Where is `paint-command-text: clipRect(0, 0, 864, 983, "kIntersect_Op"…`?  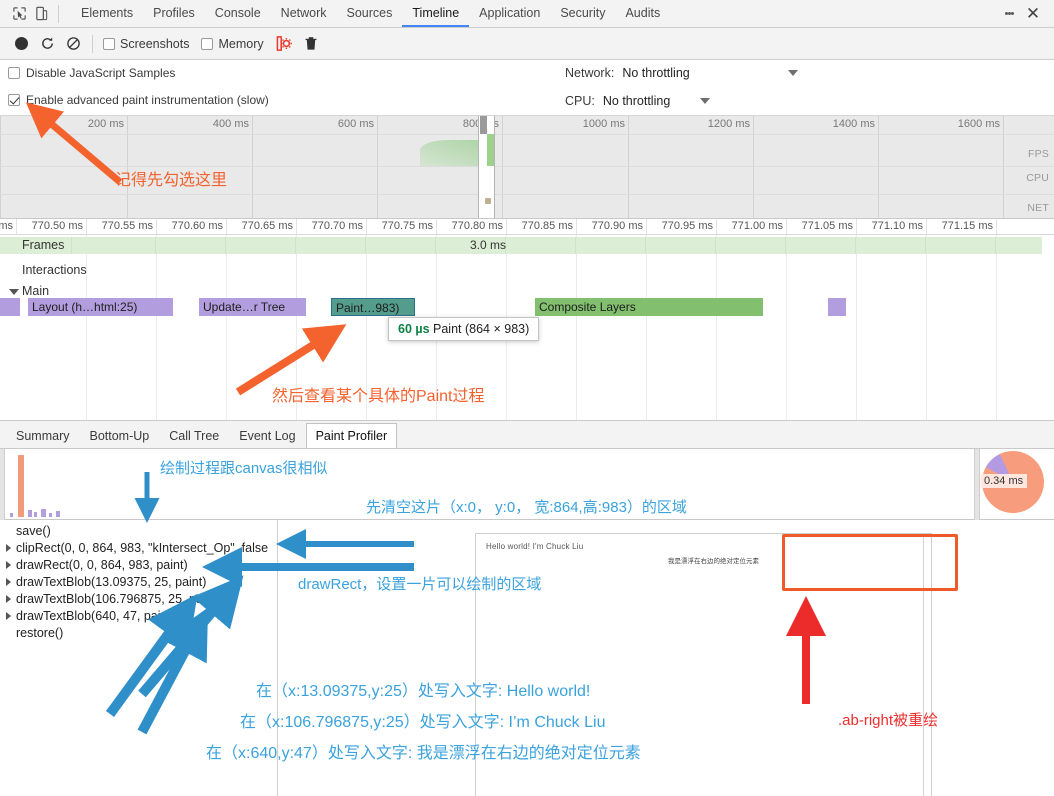
paint-command-text: clipRect(0, 0, 864, 983, "kIntersect_Op"… is located at coordinates (142, 547).